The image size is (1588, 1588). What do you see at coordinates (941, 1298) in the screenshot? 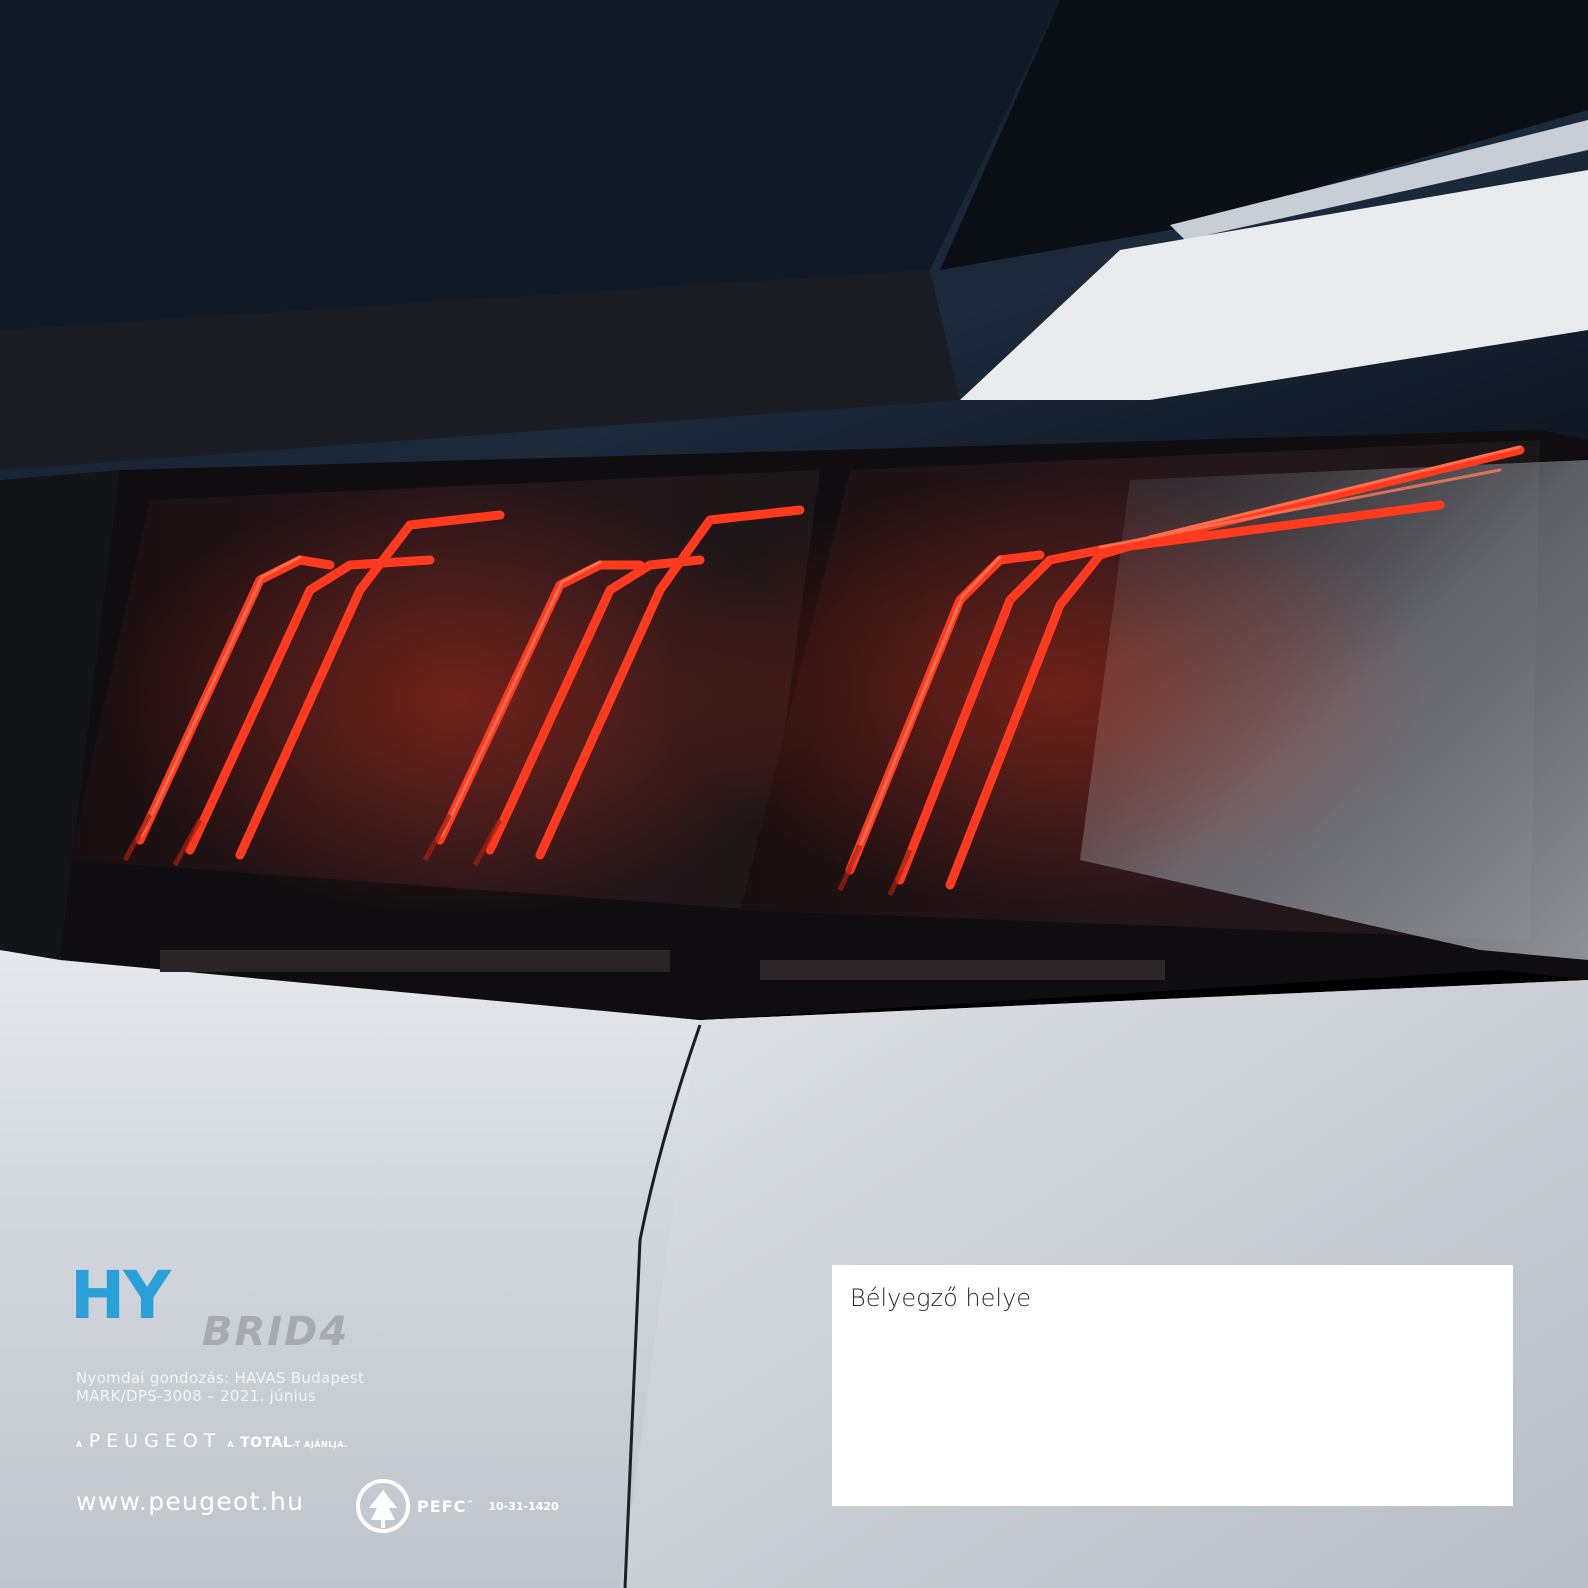
I see `stamp-label: Bélyegző helye` at bounding box center [941, 1298].